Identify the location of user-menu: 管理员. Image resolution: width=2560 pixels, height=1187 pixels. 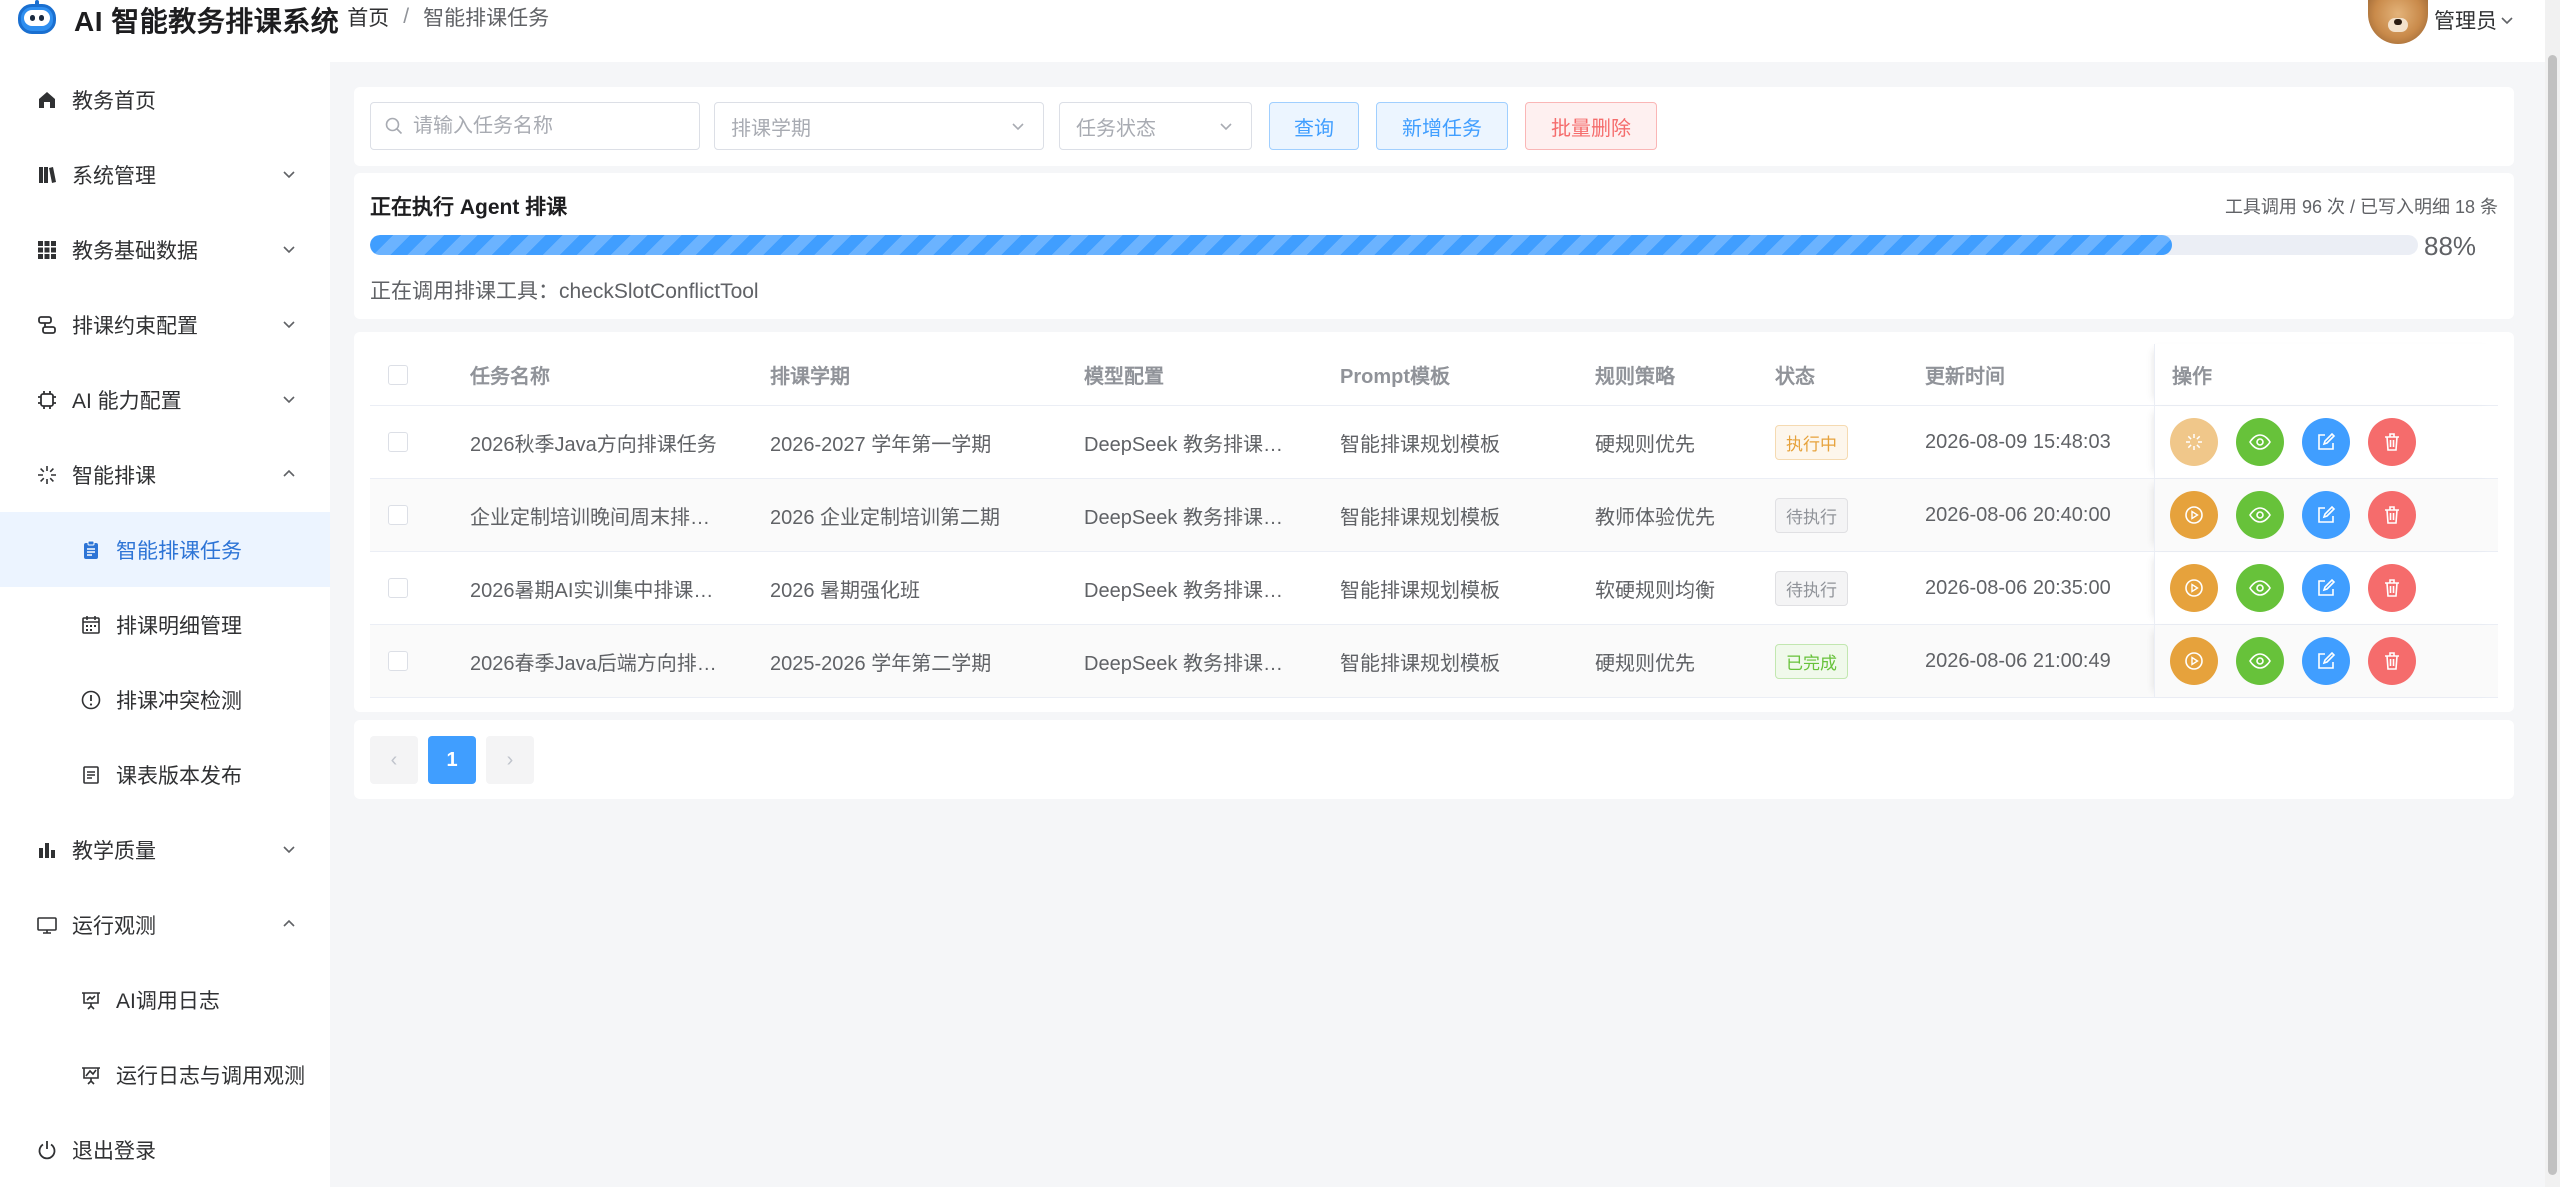
(2441, 22).